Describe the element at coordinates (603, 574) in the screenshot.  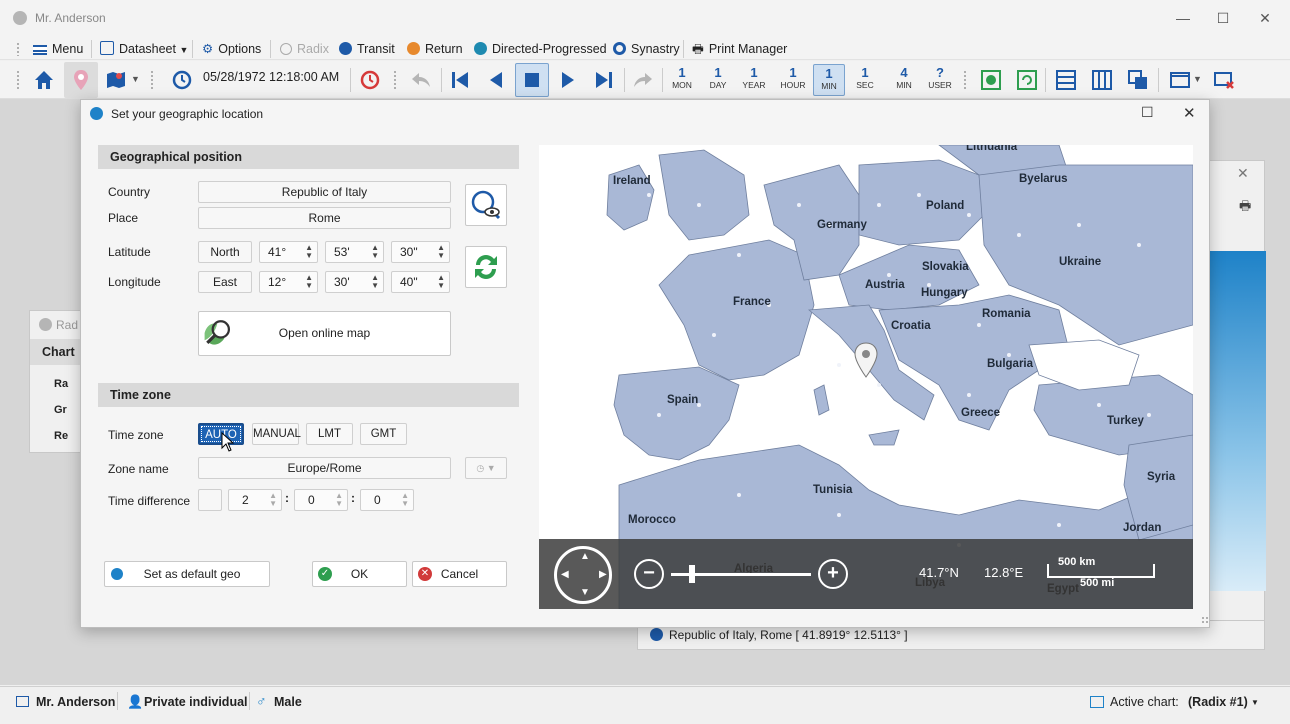
I see `arrow-right-icon: ▶` at that location.